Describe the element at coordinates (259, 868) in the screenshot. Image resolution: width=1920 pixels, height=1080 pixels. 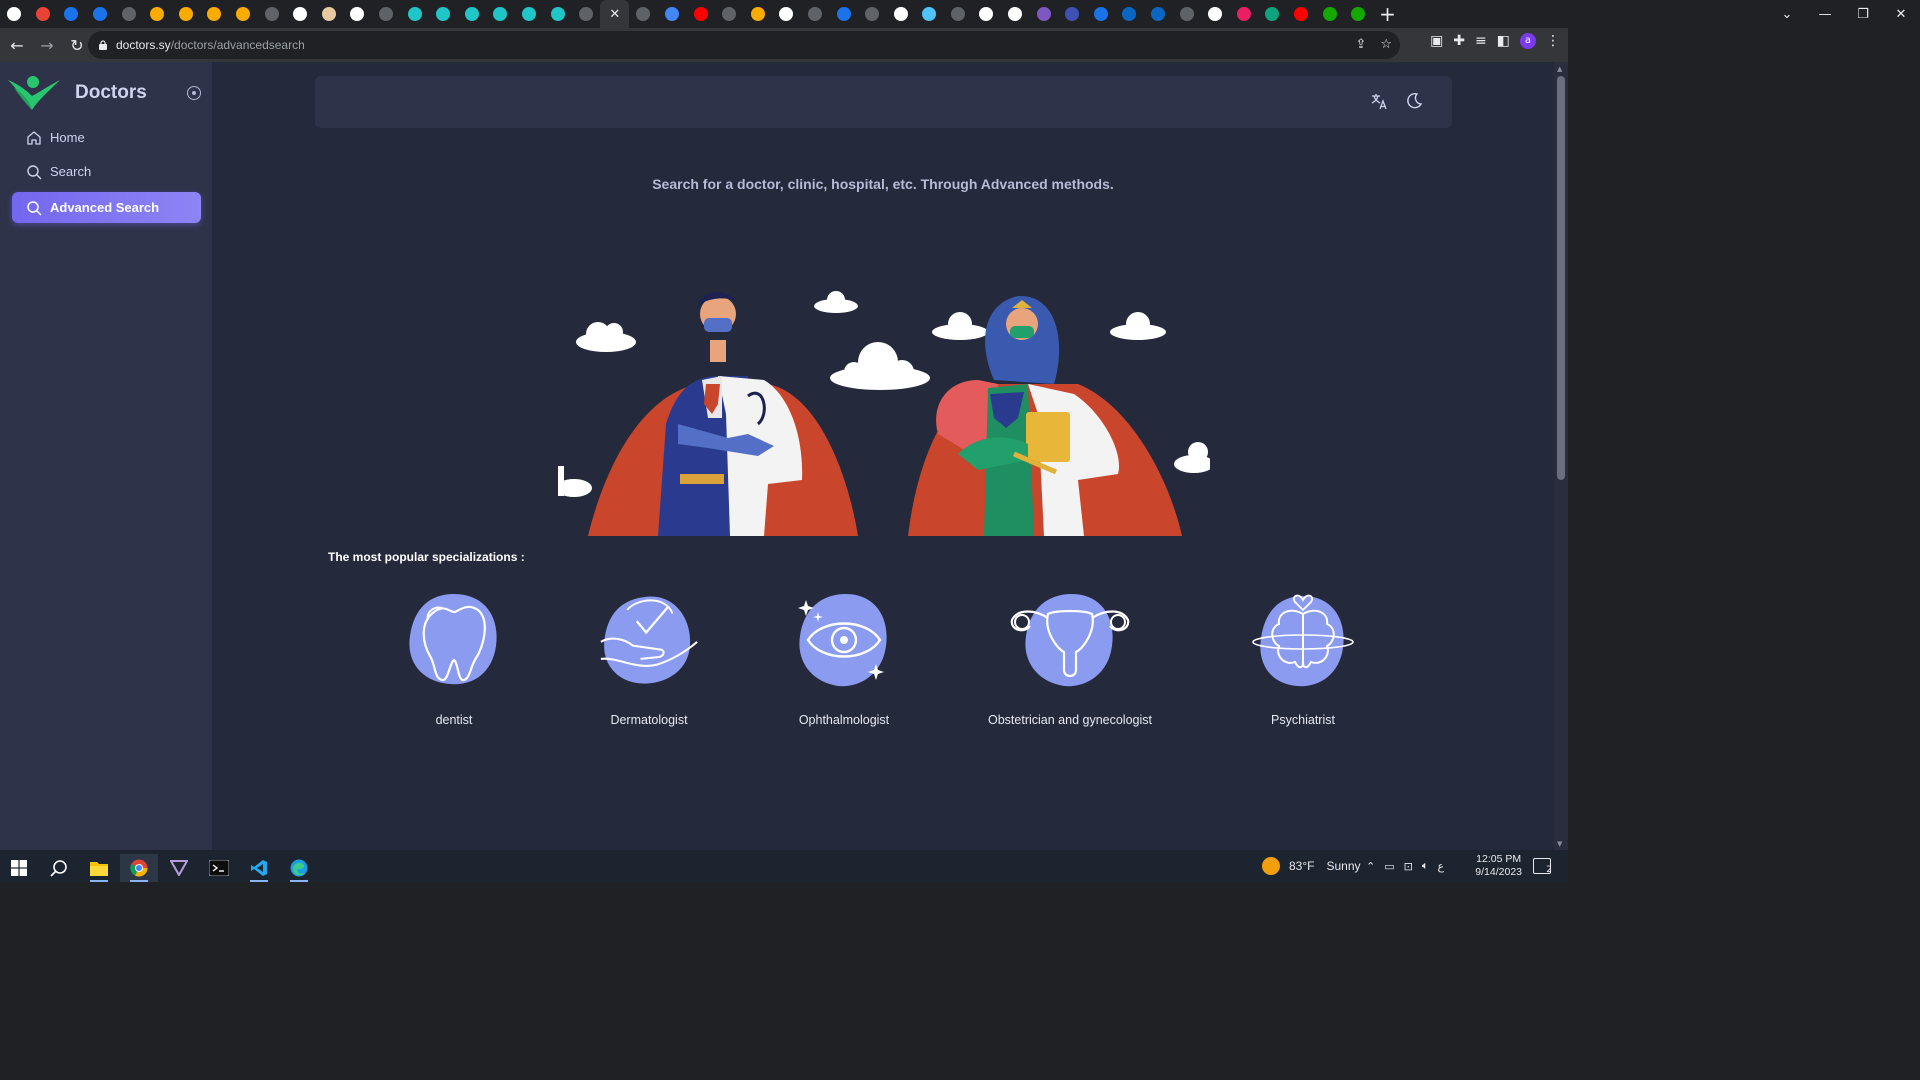
I see `taskbar-vscode` at that location.